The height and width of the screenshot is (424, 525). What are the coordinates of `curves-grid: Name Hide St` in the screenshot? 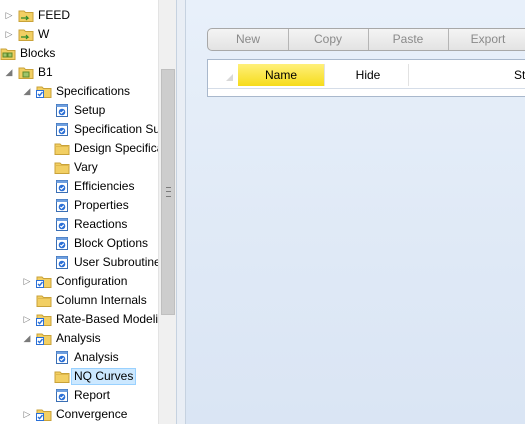 It's located at (366, 78).